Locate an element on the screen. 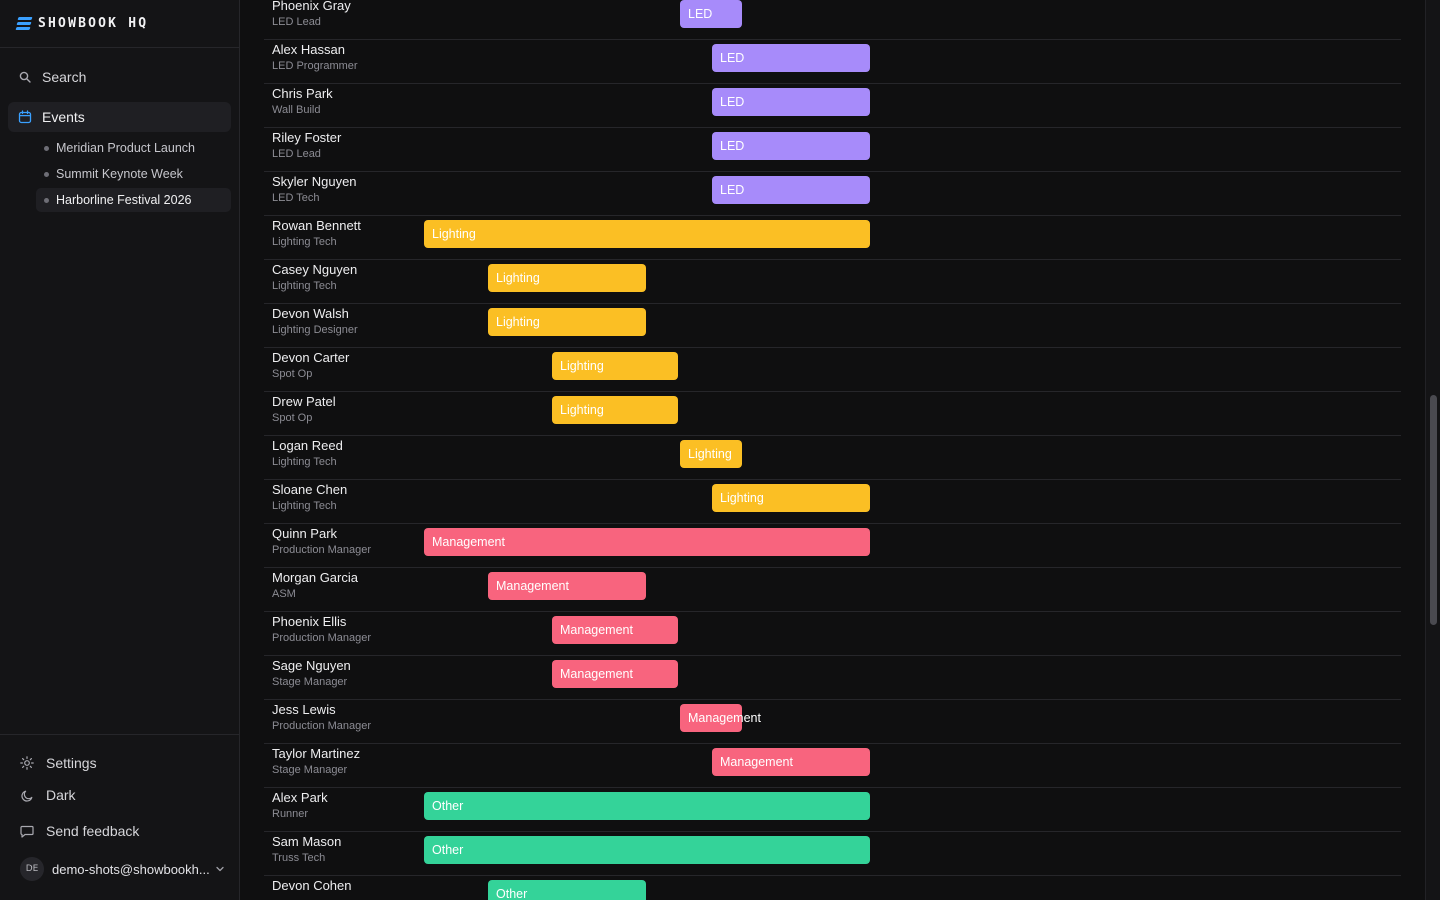 The height and width of the screenshot is (900, 1440). crew-row: Logan Reed Lighting Tech Lighting is located at coordinates (832, 458).